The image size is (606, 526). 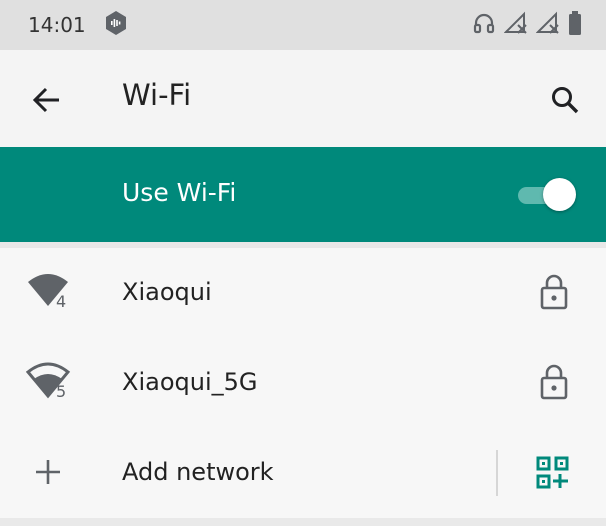 I want to click on battery-icon, so click(x=575, y=25).